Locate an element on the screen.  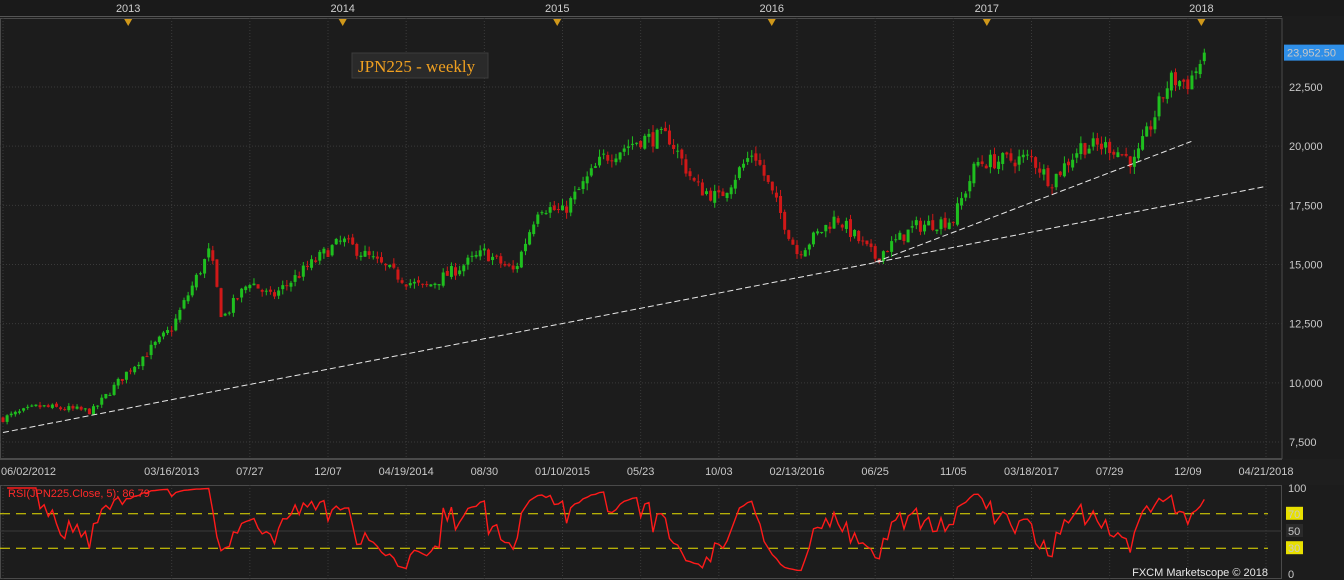
year-marker-label: 2018 is located at coordinates (1201, 9).